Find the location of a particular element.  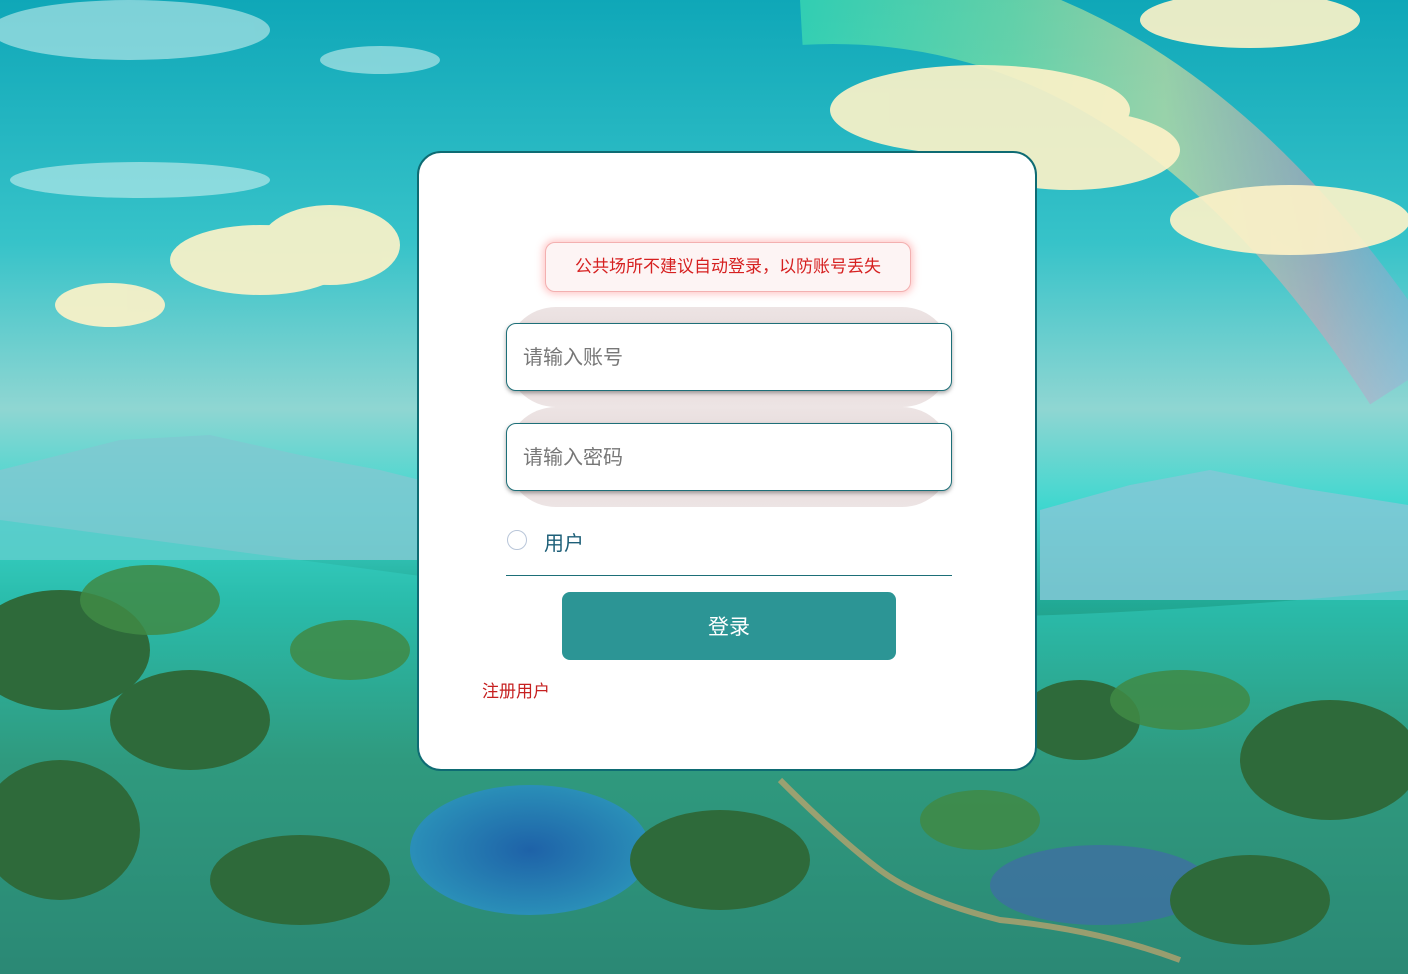

password-input is located at coordinates (729, 457).